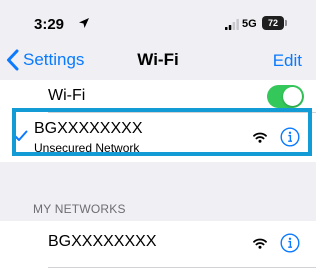 The width and height of the screenshot is (320, 275). Describe the element at coordinates (21, 135) in the screenshot. I see `checkmark-icon` at that location.